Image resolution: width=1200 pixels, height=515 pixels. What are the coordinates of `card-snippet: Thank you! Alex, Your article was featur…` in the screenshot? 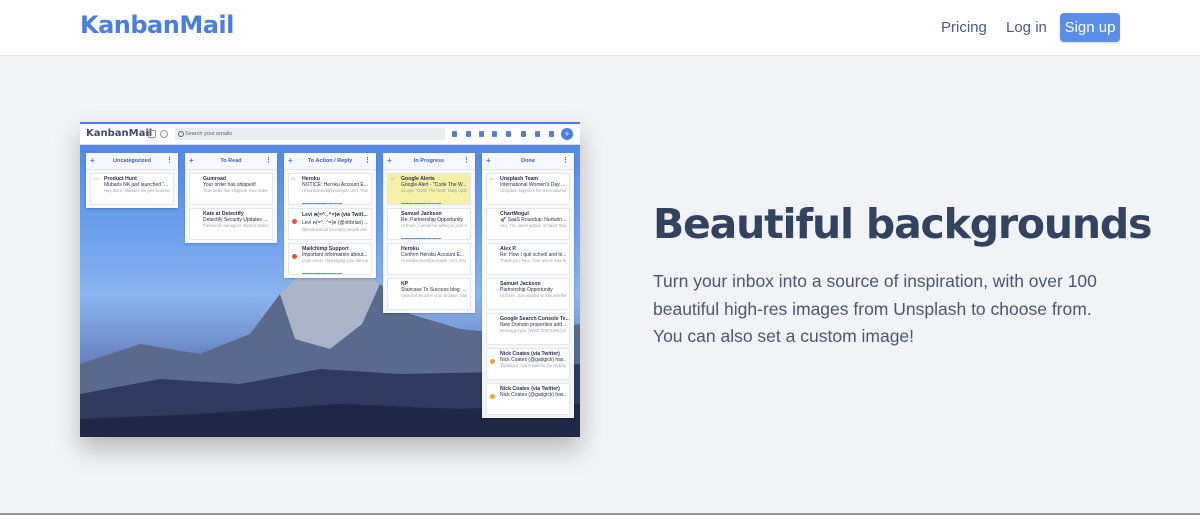 It's located at (533, 260).